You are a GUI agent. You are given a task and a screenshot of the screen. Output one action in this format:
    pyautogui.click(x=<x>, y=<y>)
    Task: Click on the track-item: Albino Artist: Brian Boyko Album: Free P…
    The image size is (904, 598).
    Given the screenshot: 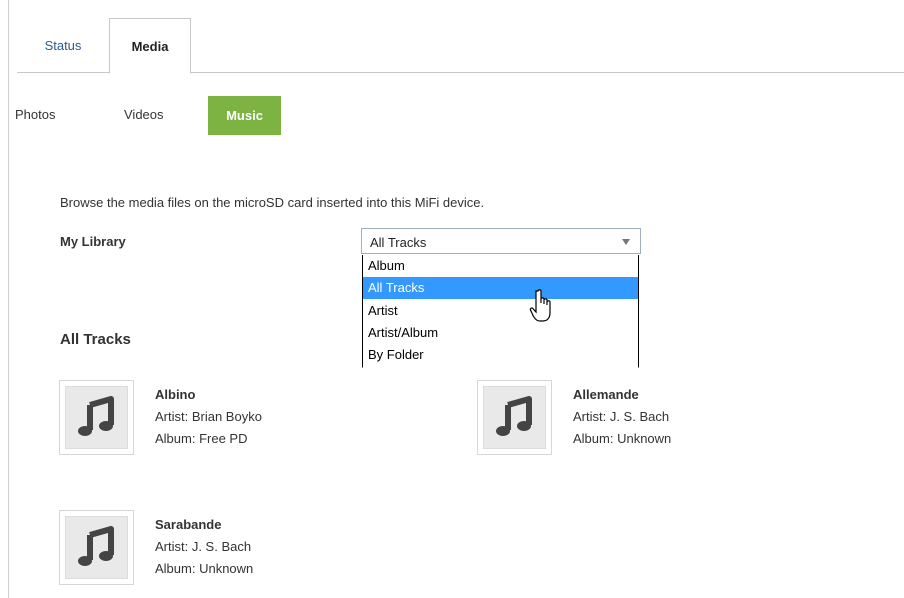 What is the action you would take?
    pyautogui.click(x=249, y=420)
    